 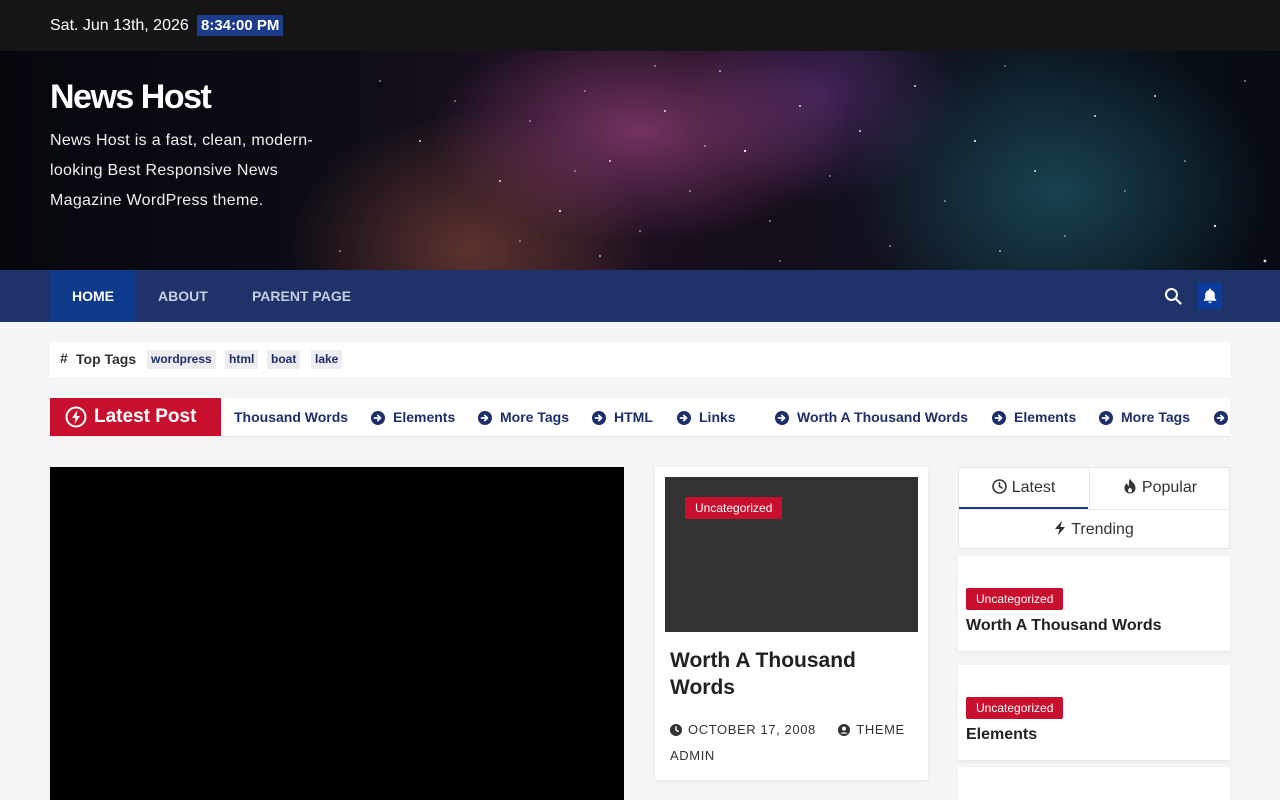 I want to click on hashtag-icon: #, so click(x=64, y=358).